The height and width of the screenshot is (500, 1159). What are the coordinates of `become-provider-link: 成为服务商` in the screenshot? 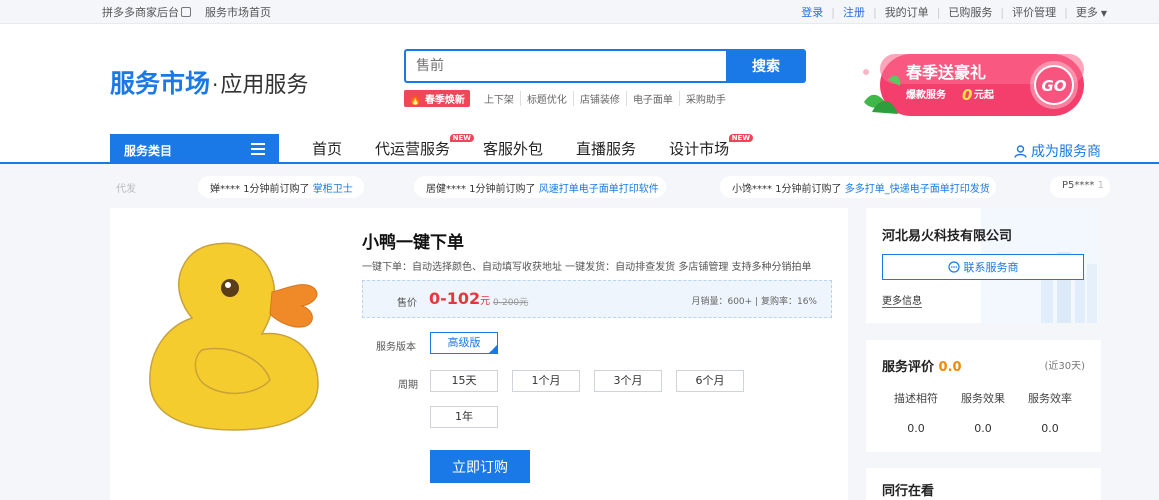 It's located at (1057, 151).